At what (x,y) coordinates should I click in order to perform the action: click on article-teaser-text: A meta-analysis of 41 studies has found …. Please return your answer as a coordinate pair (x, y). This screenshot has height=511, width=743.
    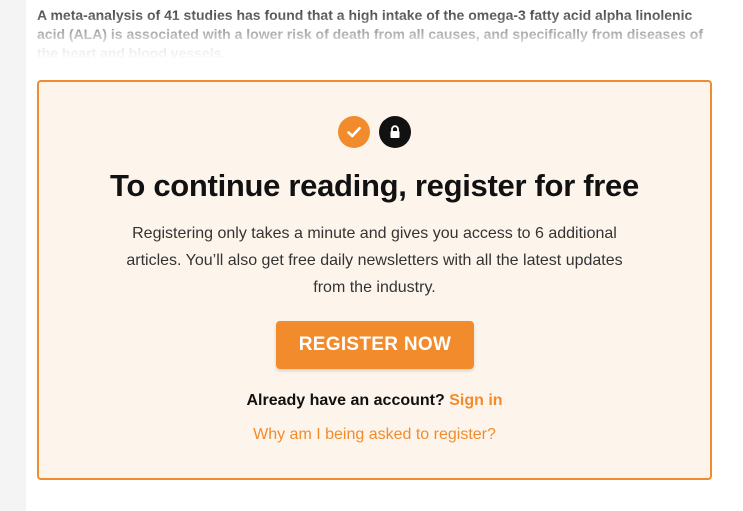
    Looking at the image, I should click on (370, 33).